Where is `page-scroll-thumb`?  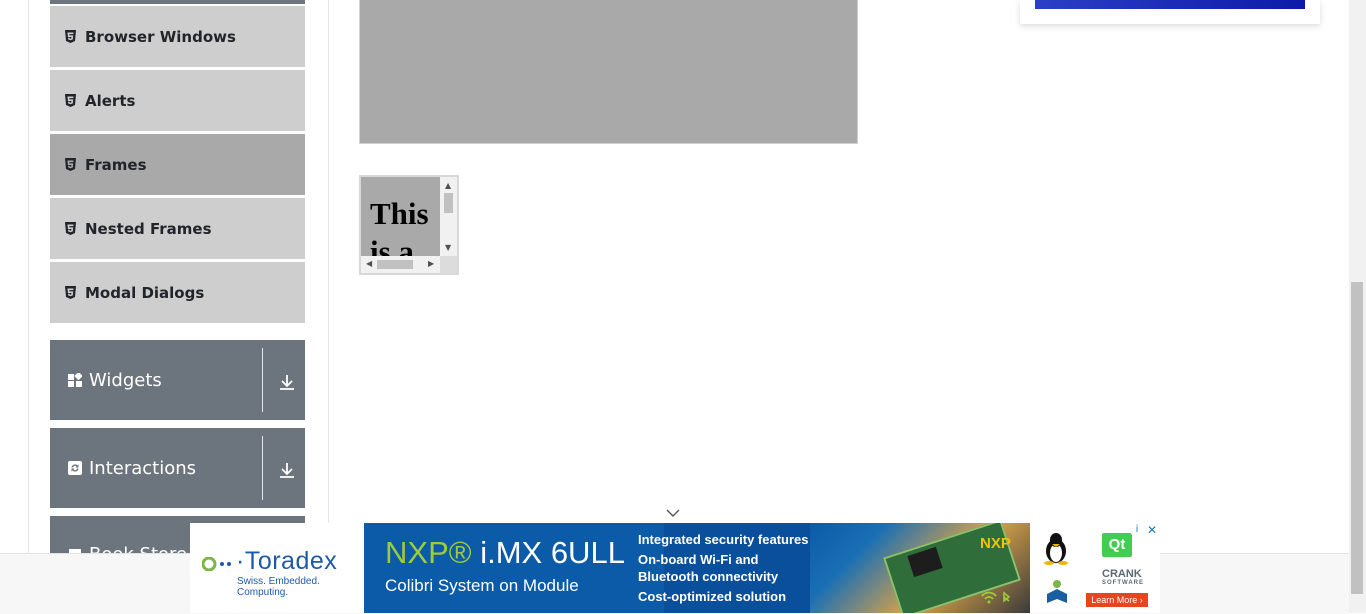 page-scroll-thumb is located at coordinates (1357, 438).